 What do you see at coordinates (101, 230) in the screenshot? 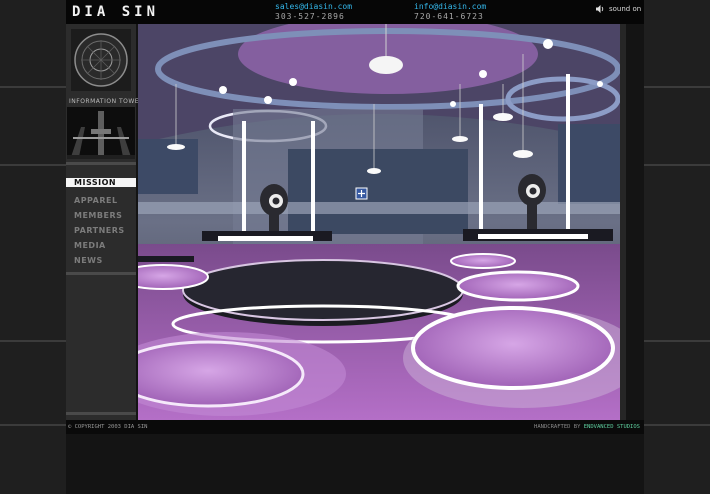
I see `nav-partners: PARTNERS` at bounding box center [101, 230].